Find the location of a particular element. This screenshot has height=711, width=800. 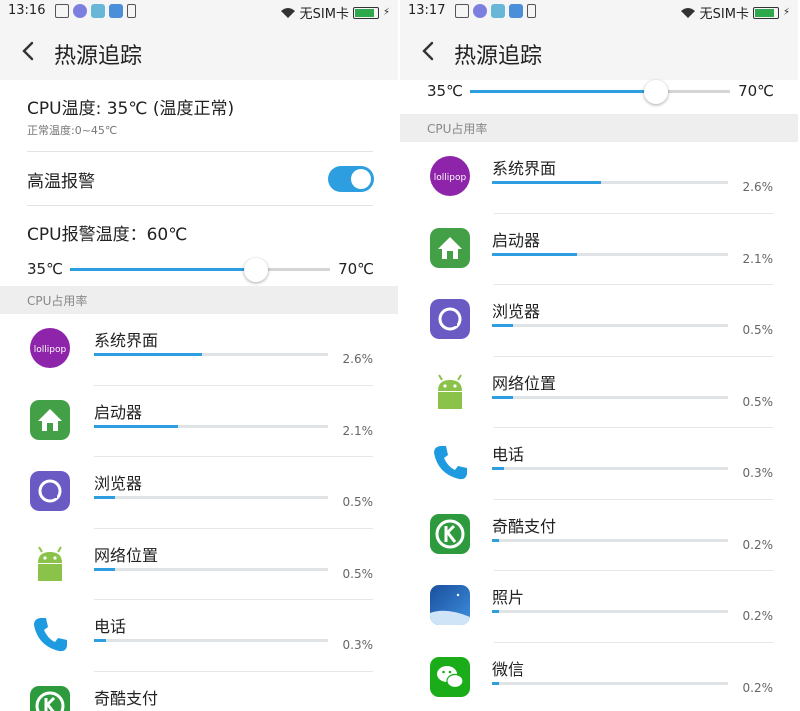

notification-icons is located at coordinates (95, 11).